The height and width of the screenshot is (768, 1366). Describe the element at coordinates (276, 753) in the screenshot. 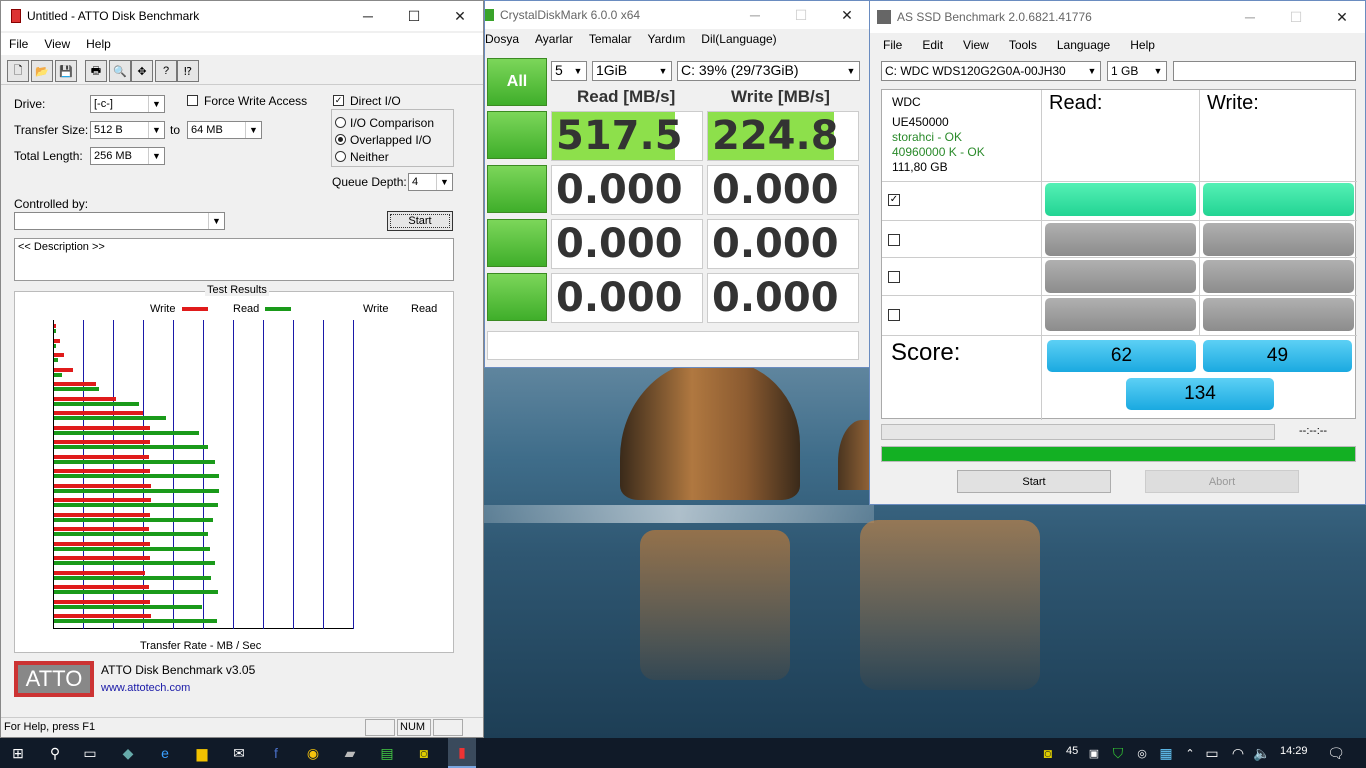

I see `facebook-icon: f` at that location.